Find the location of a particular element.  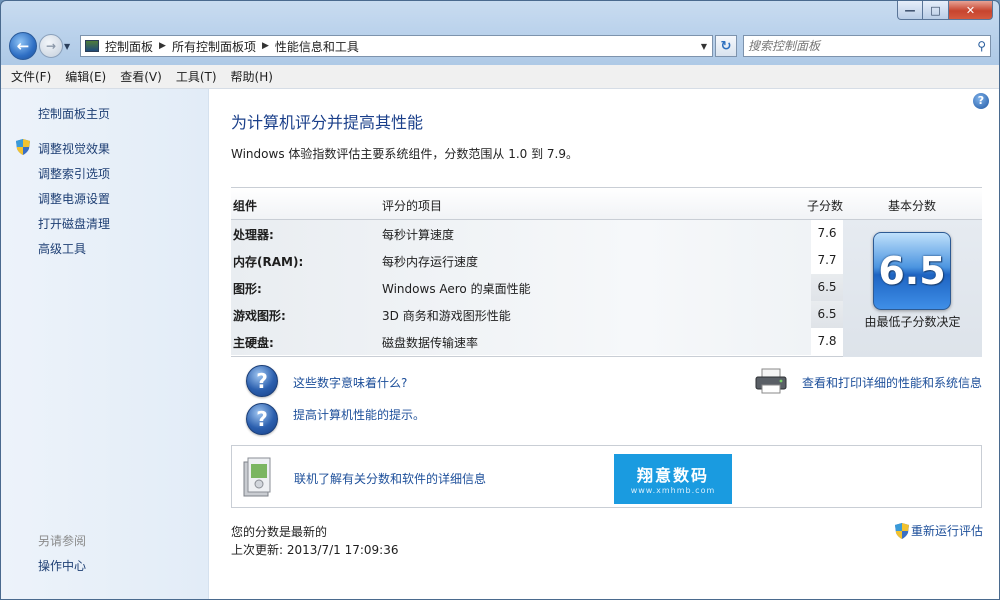

link-performance-tips: 提高计算机性能的提示。 is located at coordinates (359, 414).